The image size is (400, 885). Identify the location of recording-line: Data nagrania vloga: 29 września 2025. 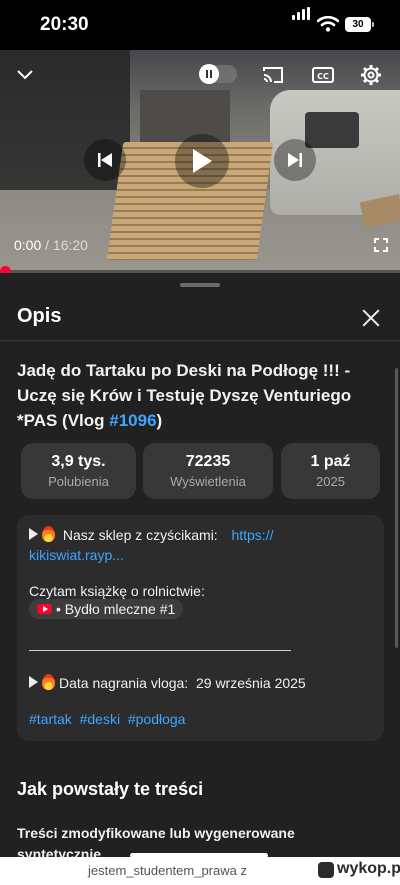
(167, 683).